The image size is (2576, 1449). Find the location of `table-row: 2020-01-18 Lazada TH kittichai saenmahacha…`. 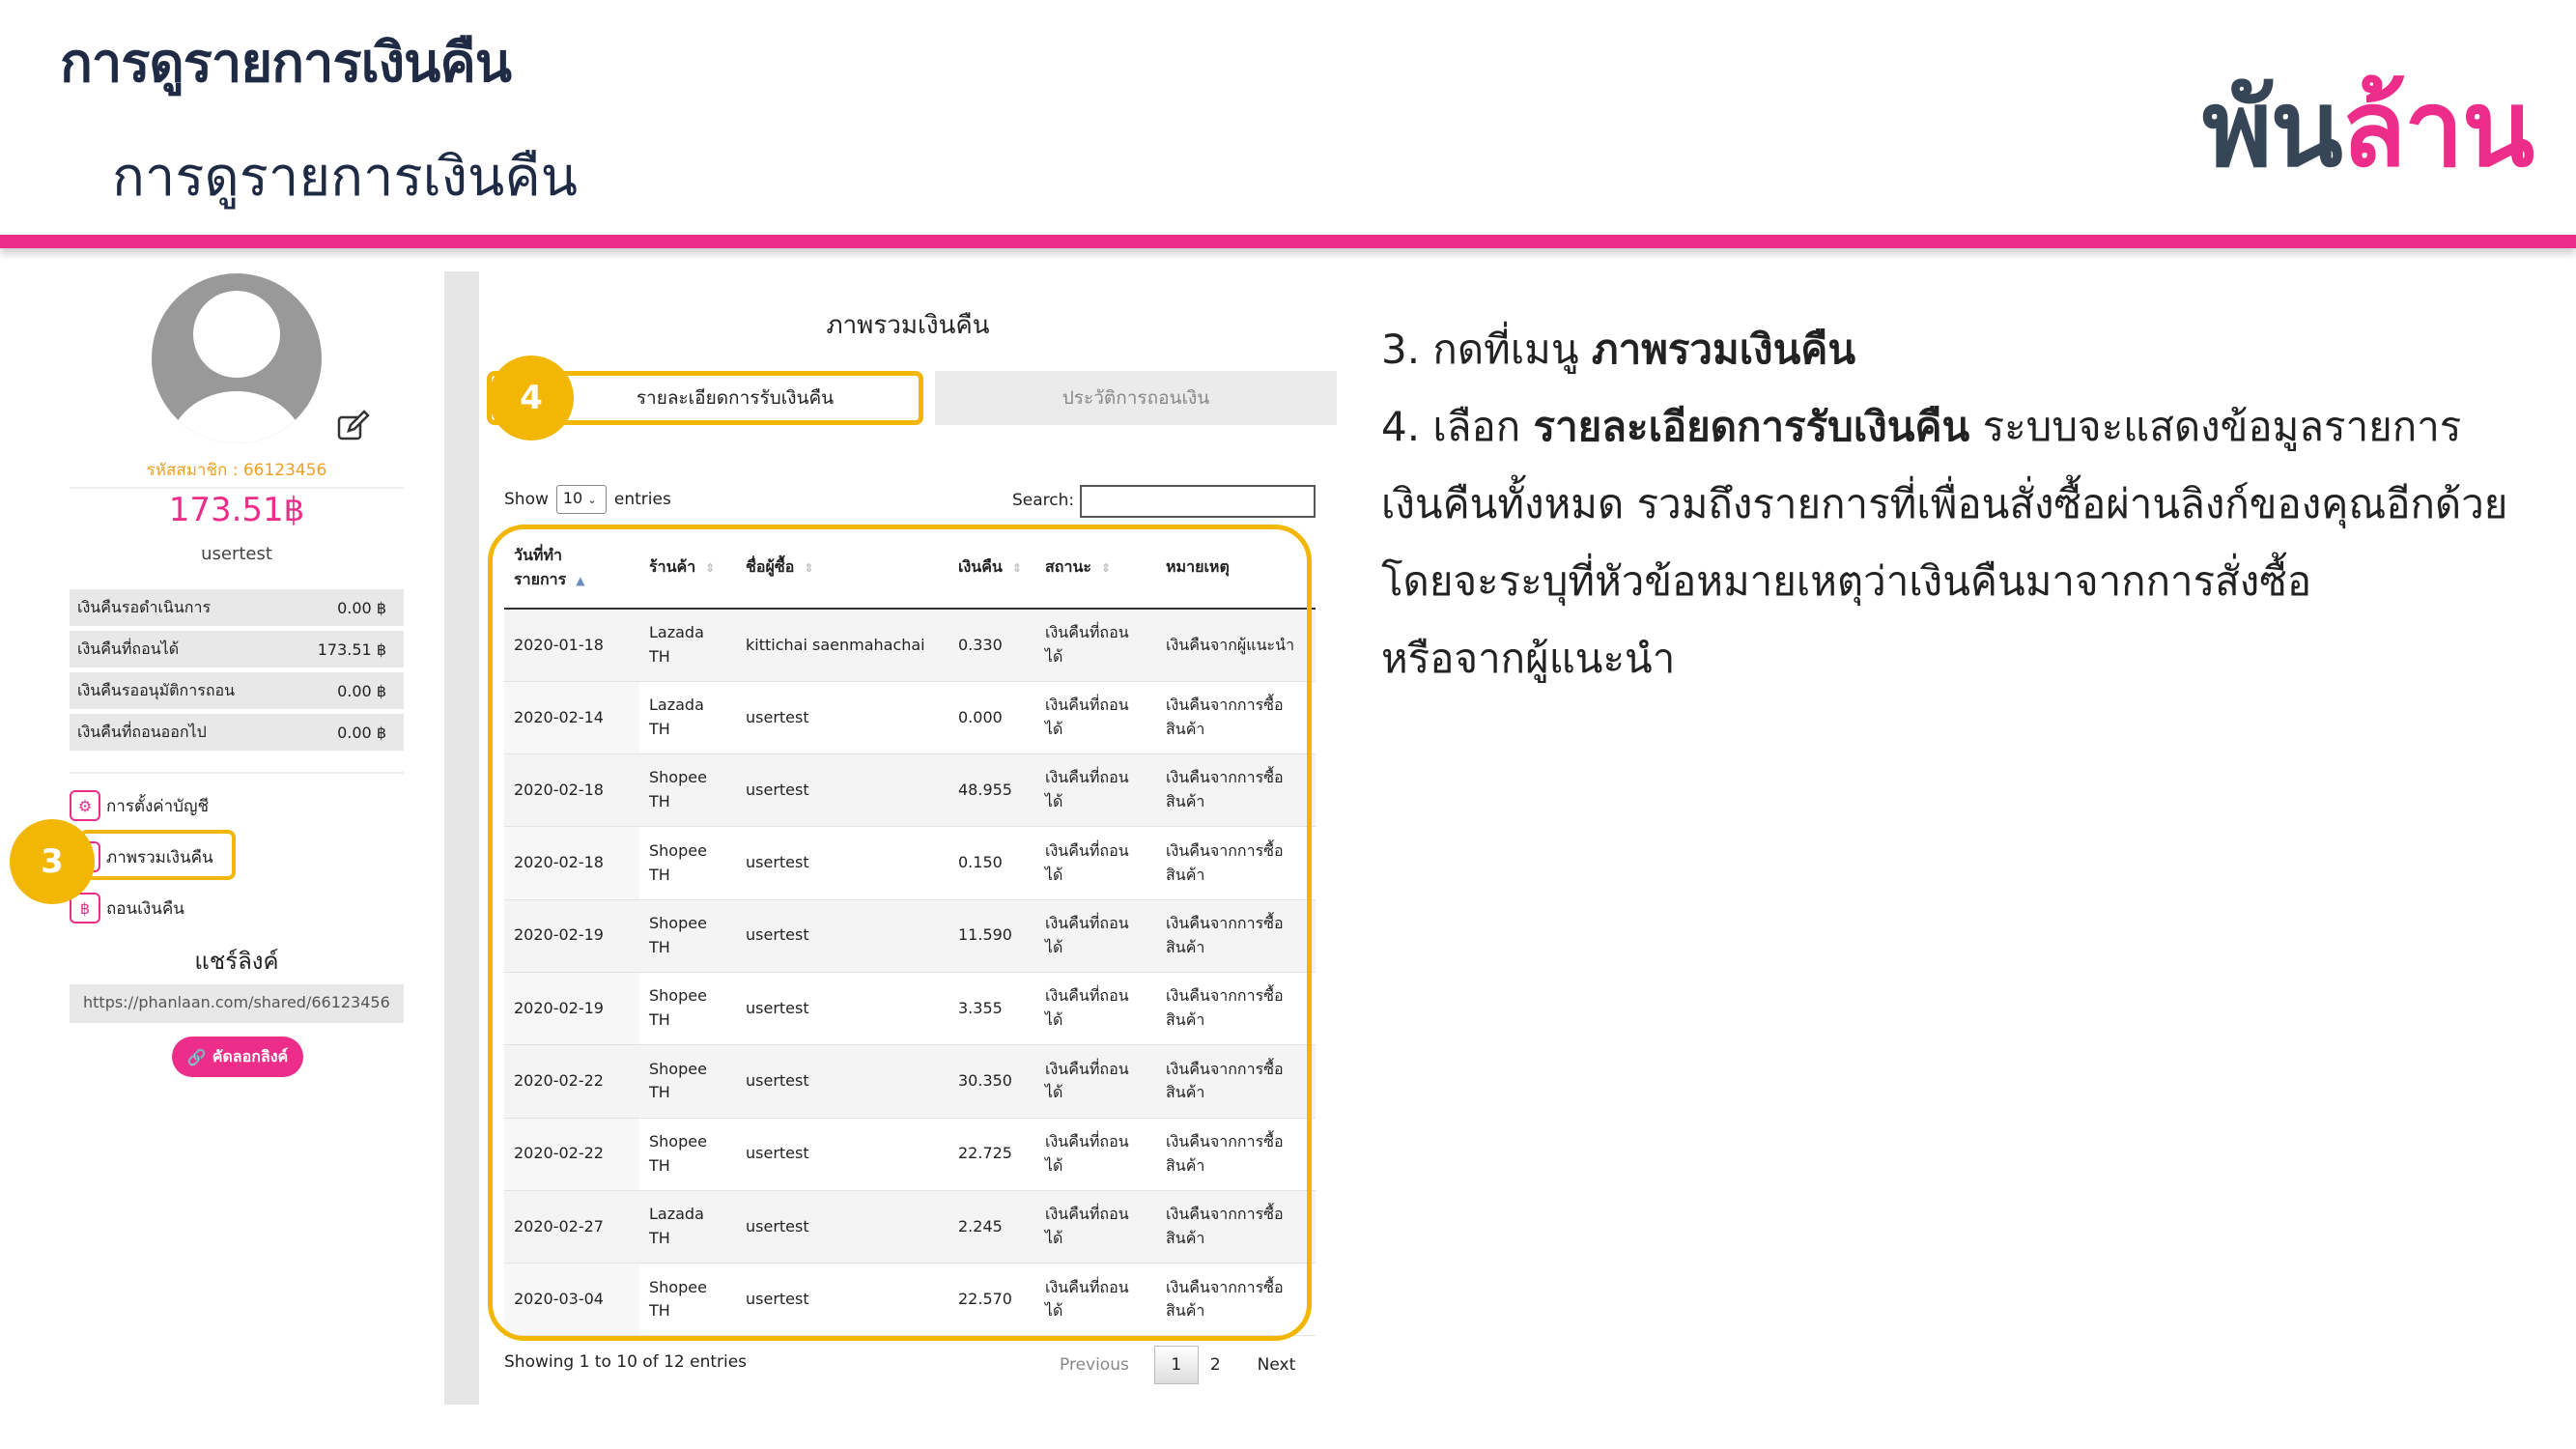

table-row: 2020-01-18 Lazada TH kittichai saenmahacha… is located at coordinates (910, 645).